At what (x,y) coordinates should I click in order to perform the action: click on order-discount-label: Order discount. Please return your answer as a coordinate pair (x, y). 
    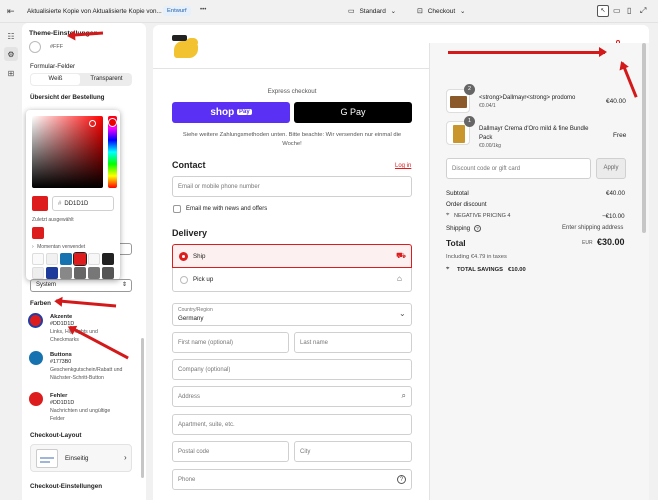
    Looking at the image, I should click on (466, 204).